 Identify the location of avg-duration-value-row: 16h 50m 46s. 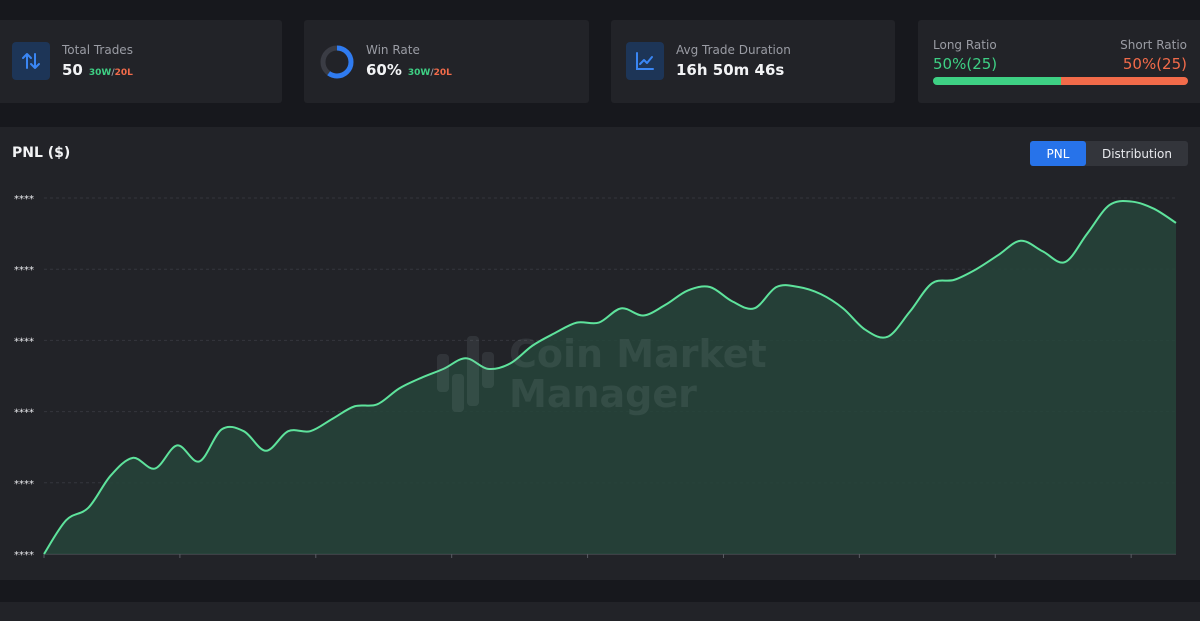
(730, 70).